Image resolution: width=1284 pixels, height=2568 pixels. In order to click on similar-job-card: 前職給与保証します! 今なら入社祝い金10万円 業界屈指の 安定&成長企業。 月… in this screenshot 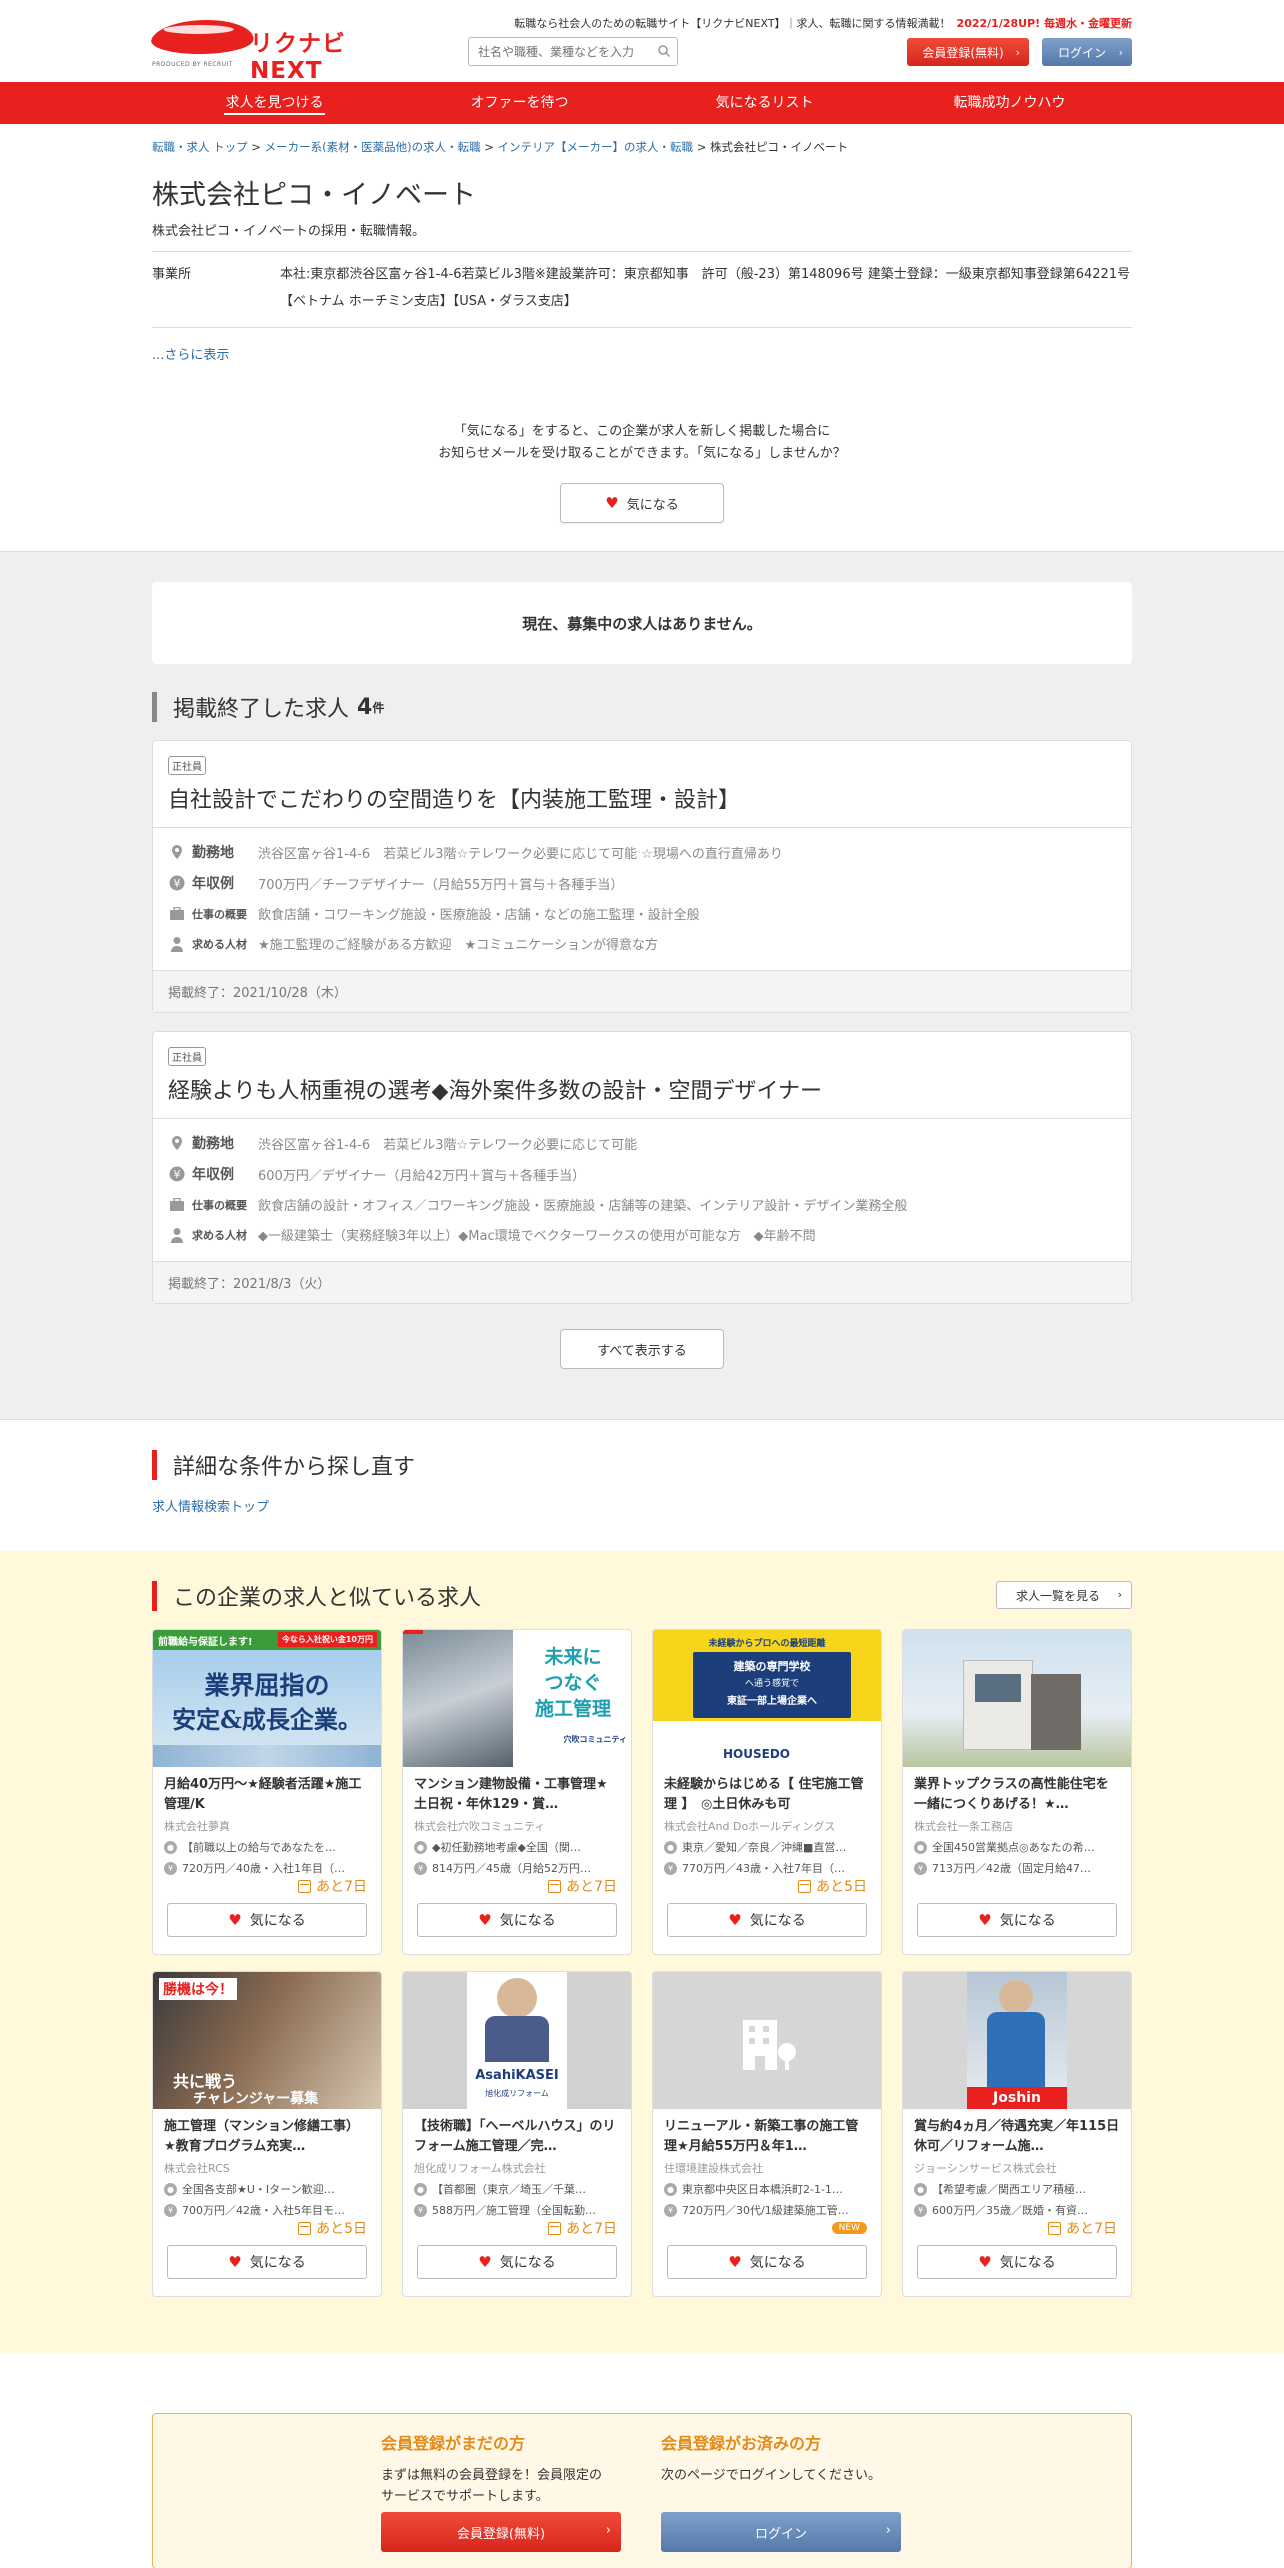, I will do `click(267, 1792)`.